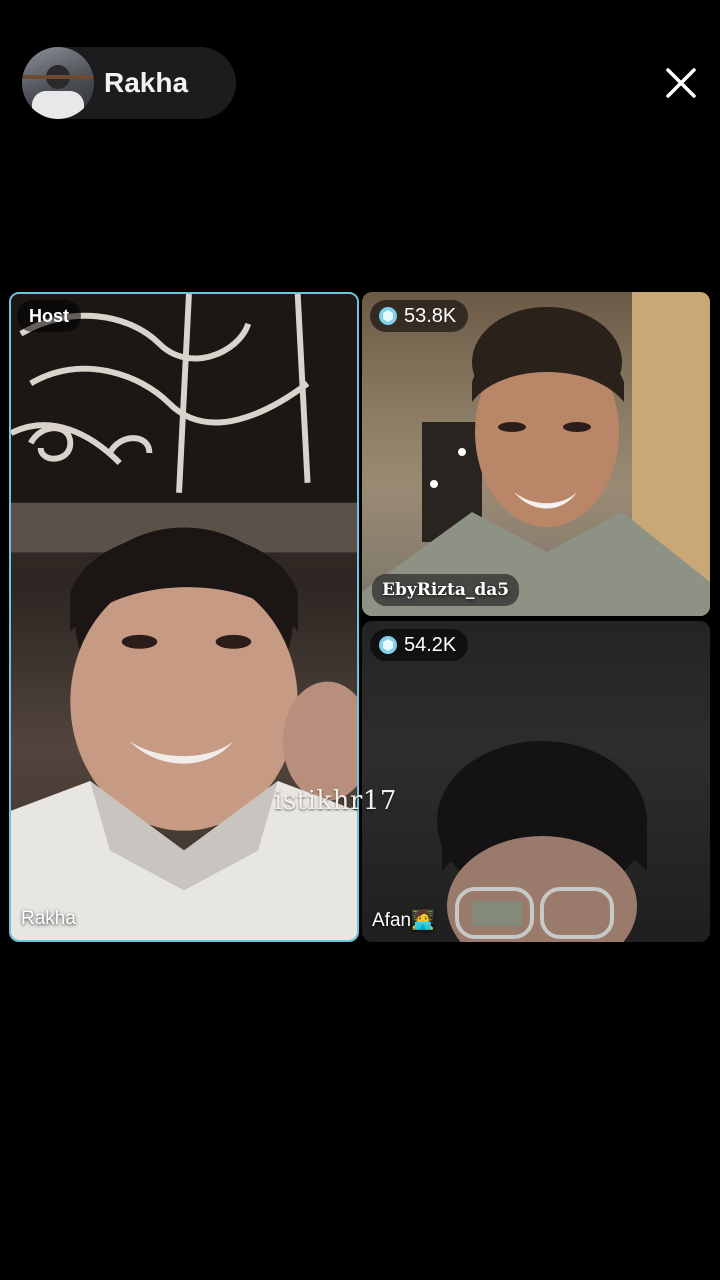  I want to click on guest-video-tile: 53.8K EbyRizta_da5, so click(536, 454).